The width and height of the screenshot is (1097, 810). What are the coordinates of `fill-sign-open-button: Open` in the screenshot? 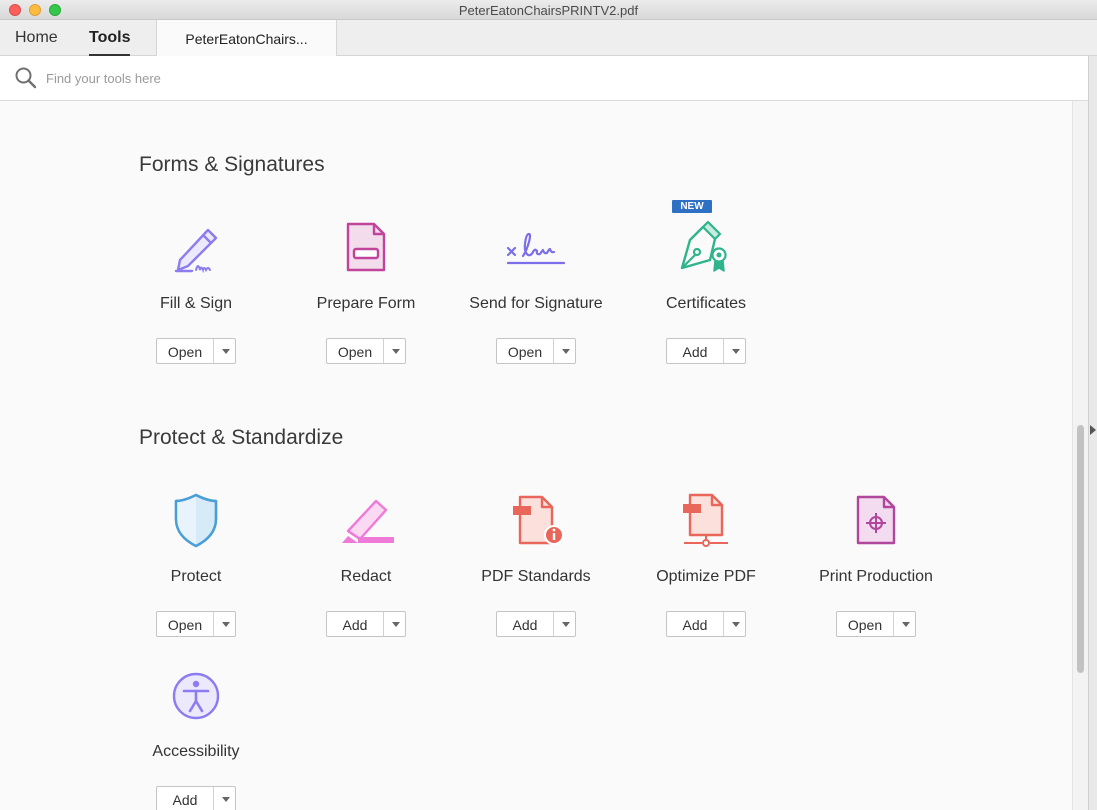 It's located at (196, 351).